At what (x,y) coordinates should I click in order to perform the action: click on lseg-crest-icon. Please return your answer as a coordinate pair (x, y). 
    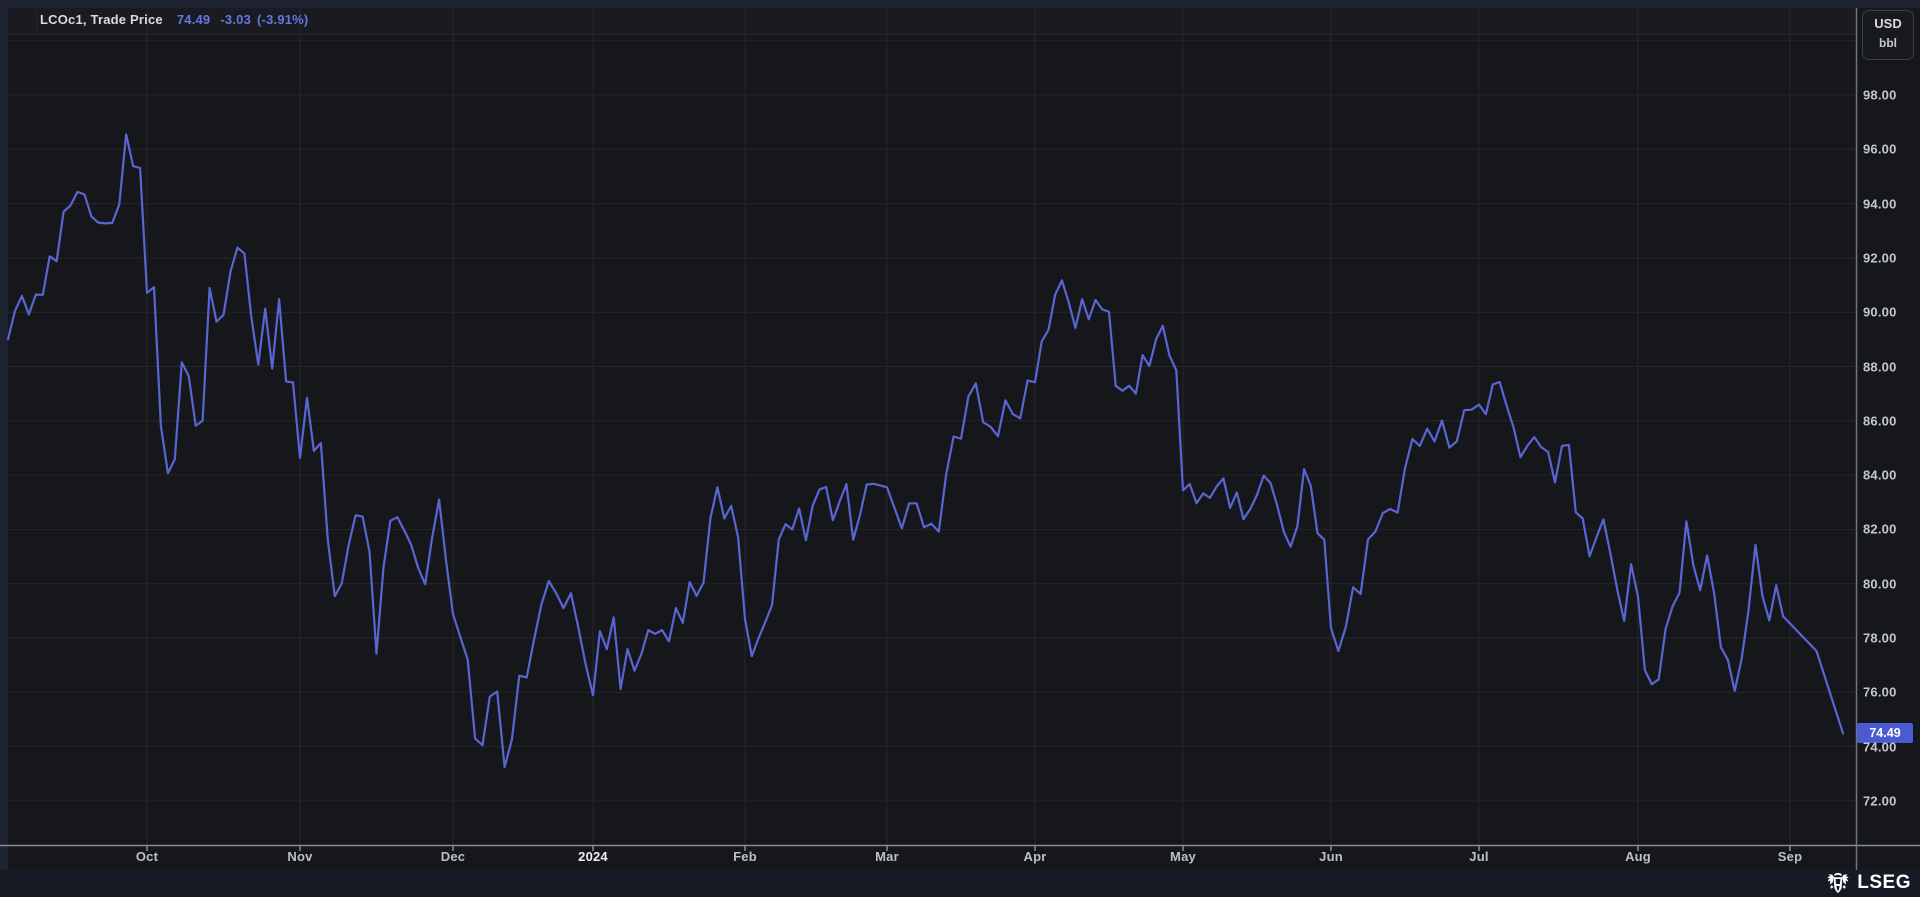
    Looking at the image, I should click on (1838, 882).